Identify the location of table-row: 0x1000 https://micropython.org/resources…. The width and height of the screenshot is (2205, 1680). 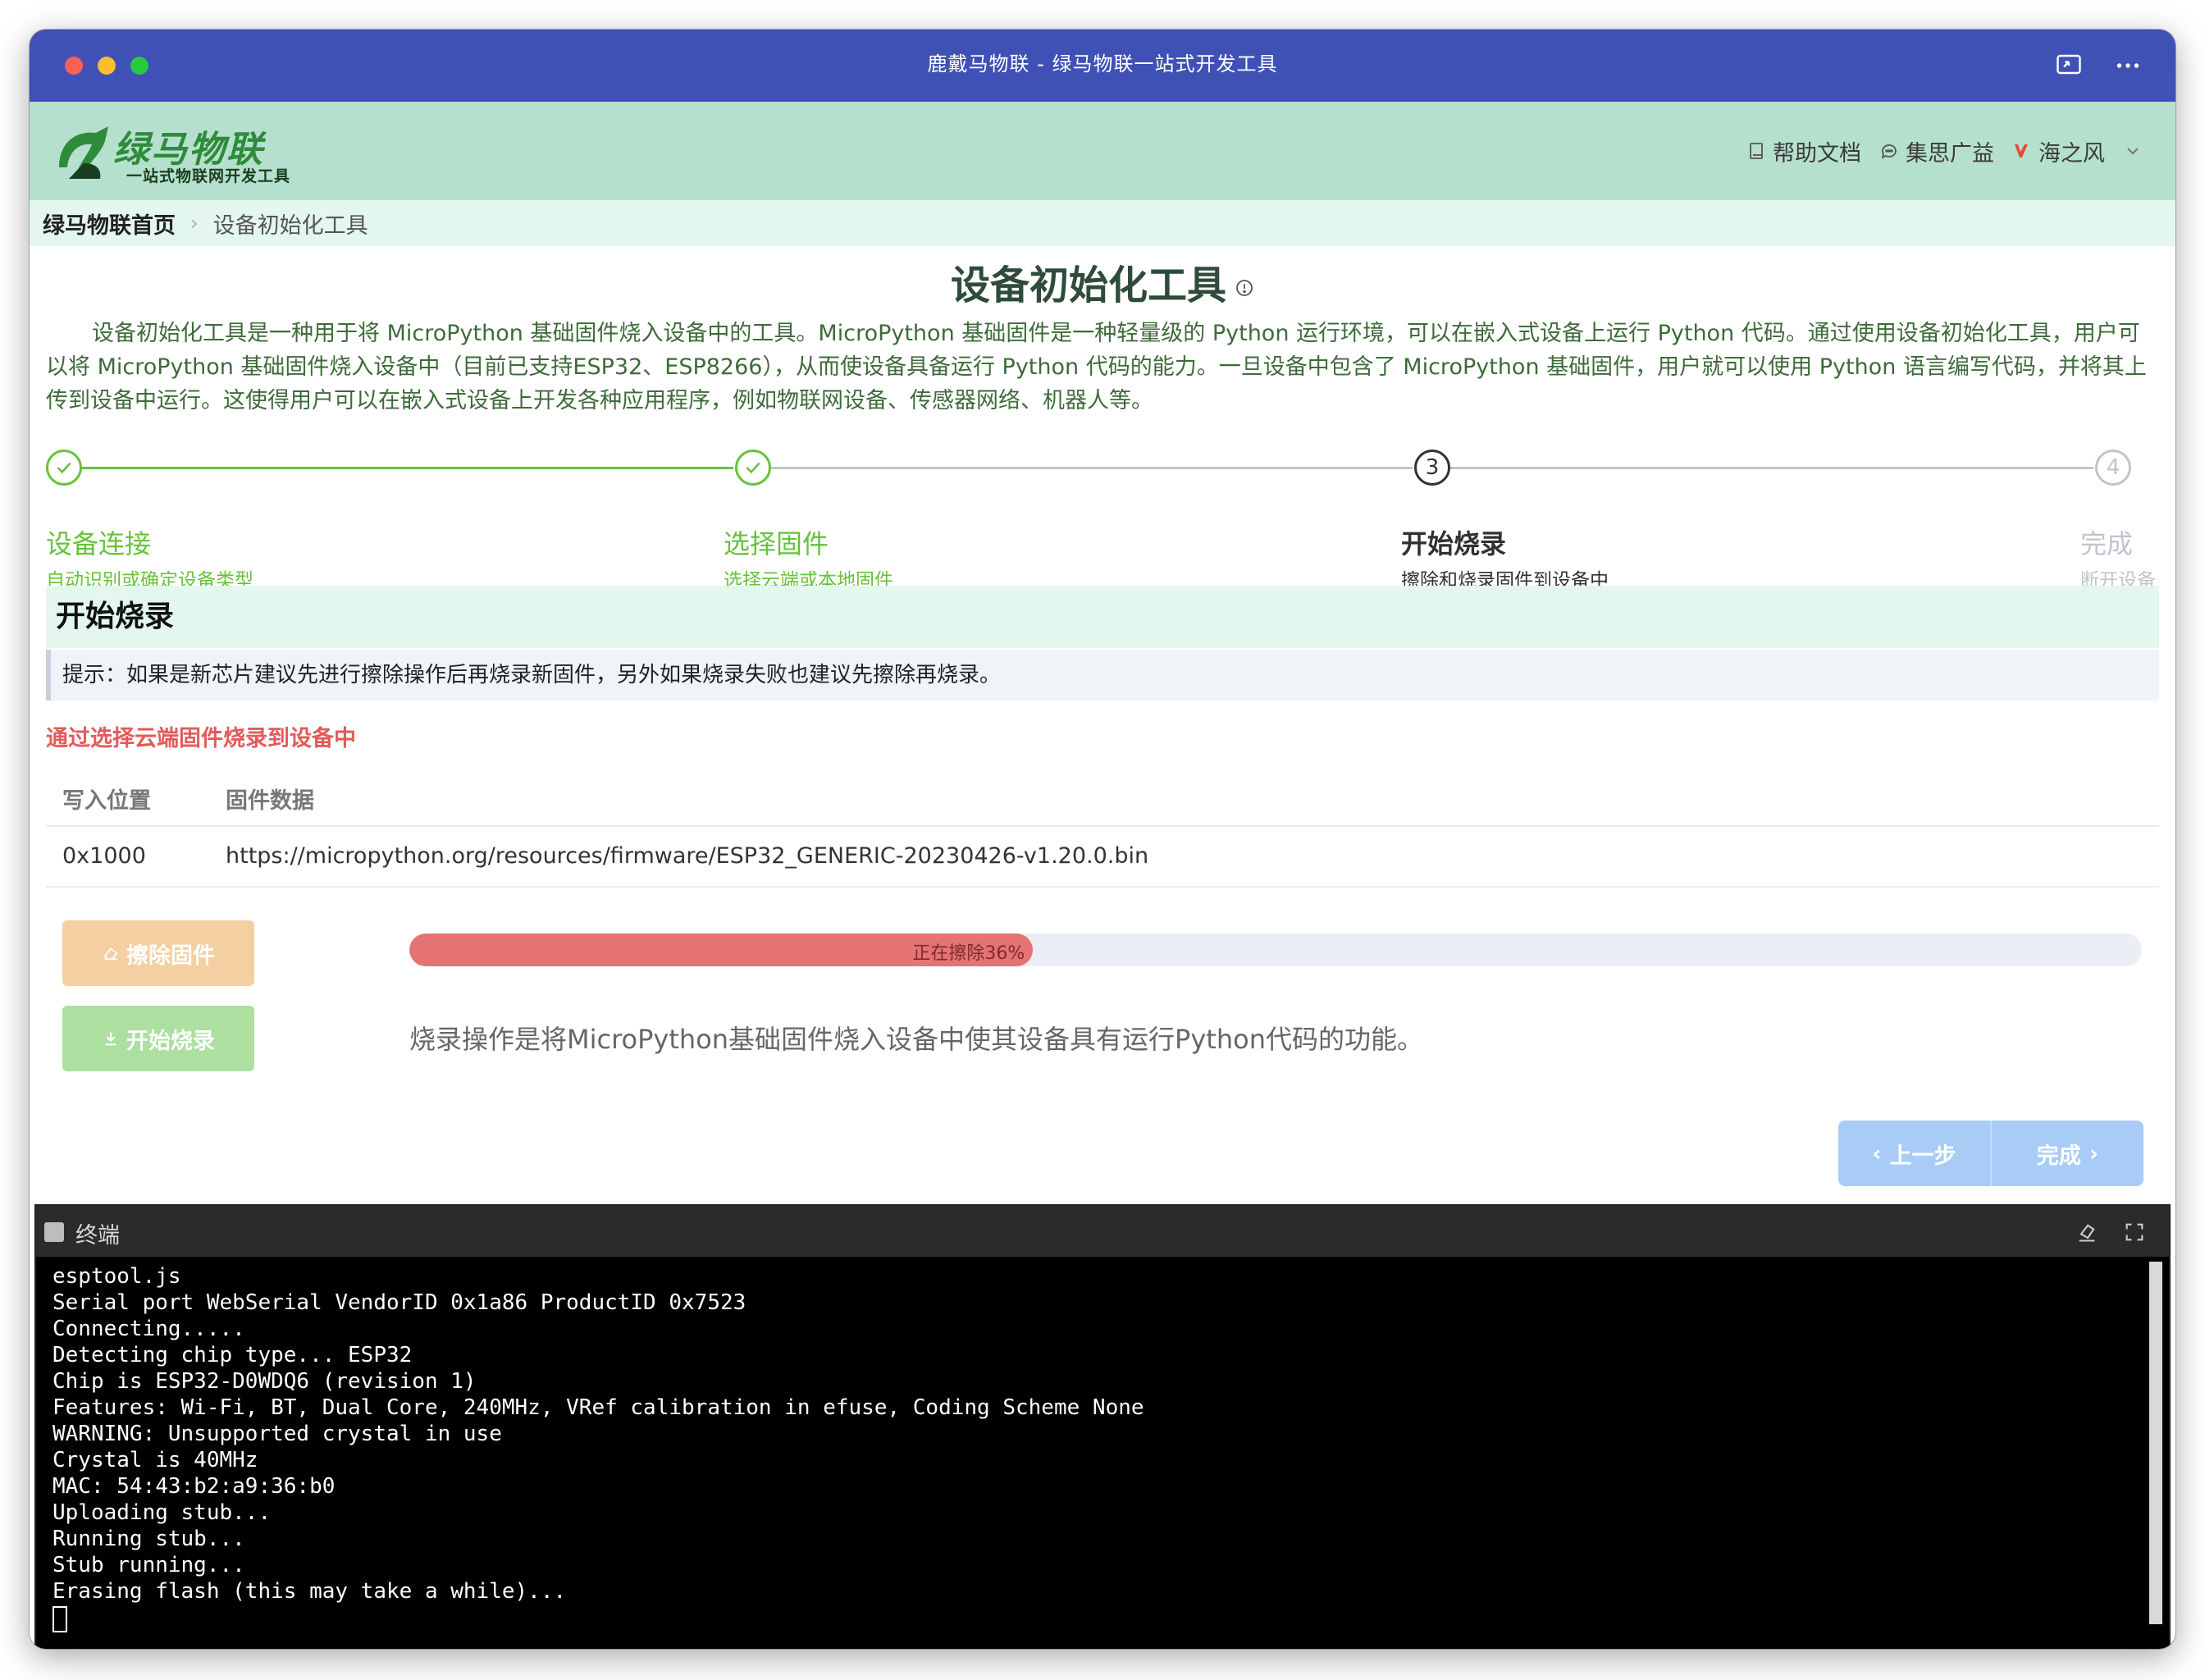
(1103, 858).